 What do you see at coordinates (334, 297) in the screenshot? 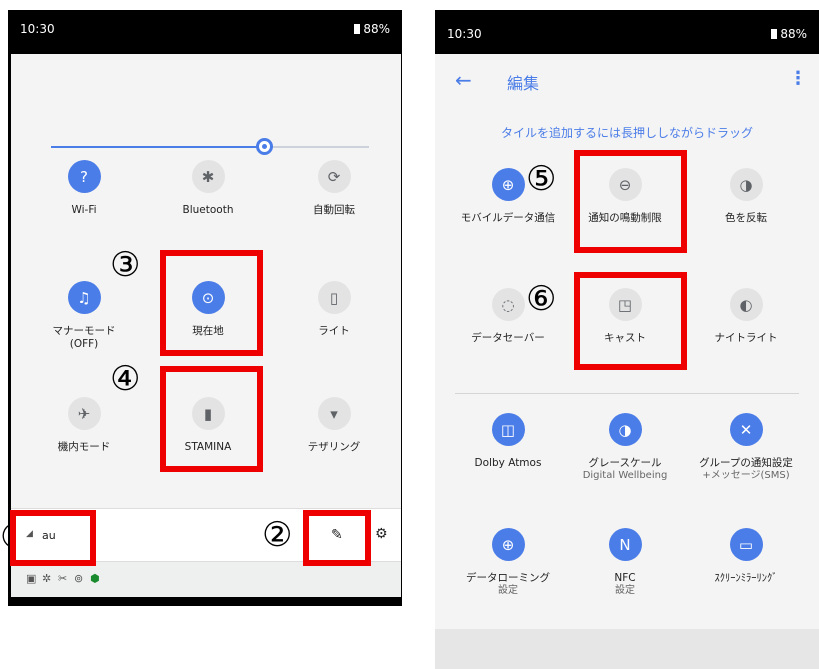
I see `flashlight-icon: ▯` at bounding box center [334, 297].